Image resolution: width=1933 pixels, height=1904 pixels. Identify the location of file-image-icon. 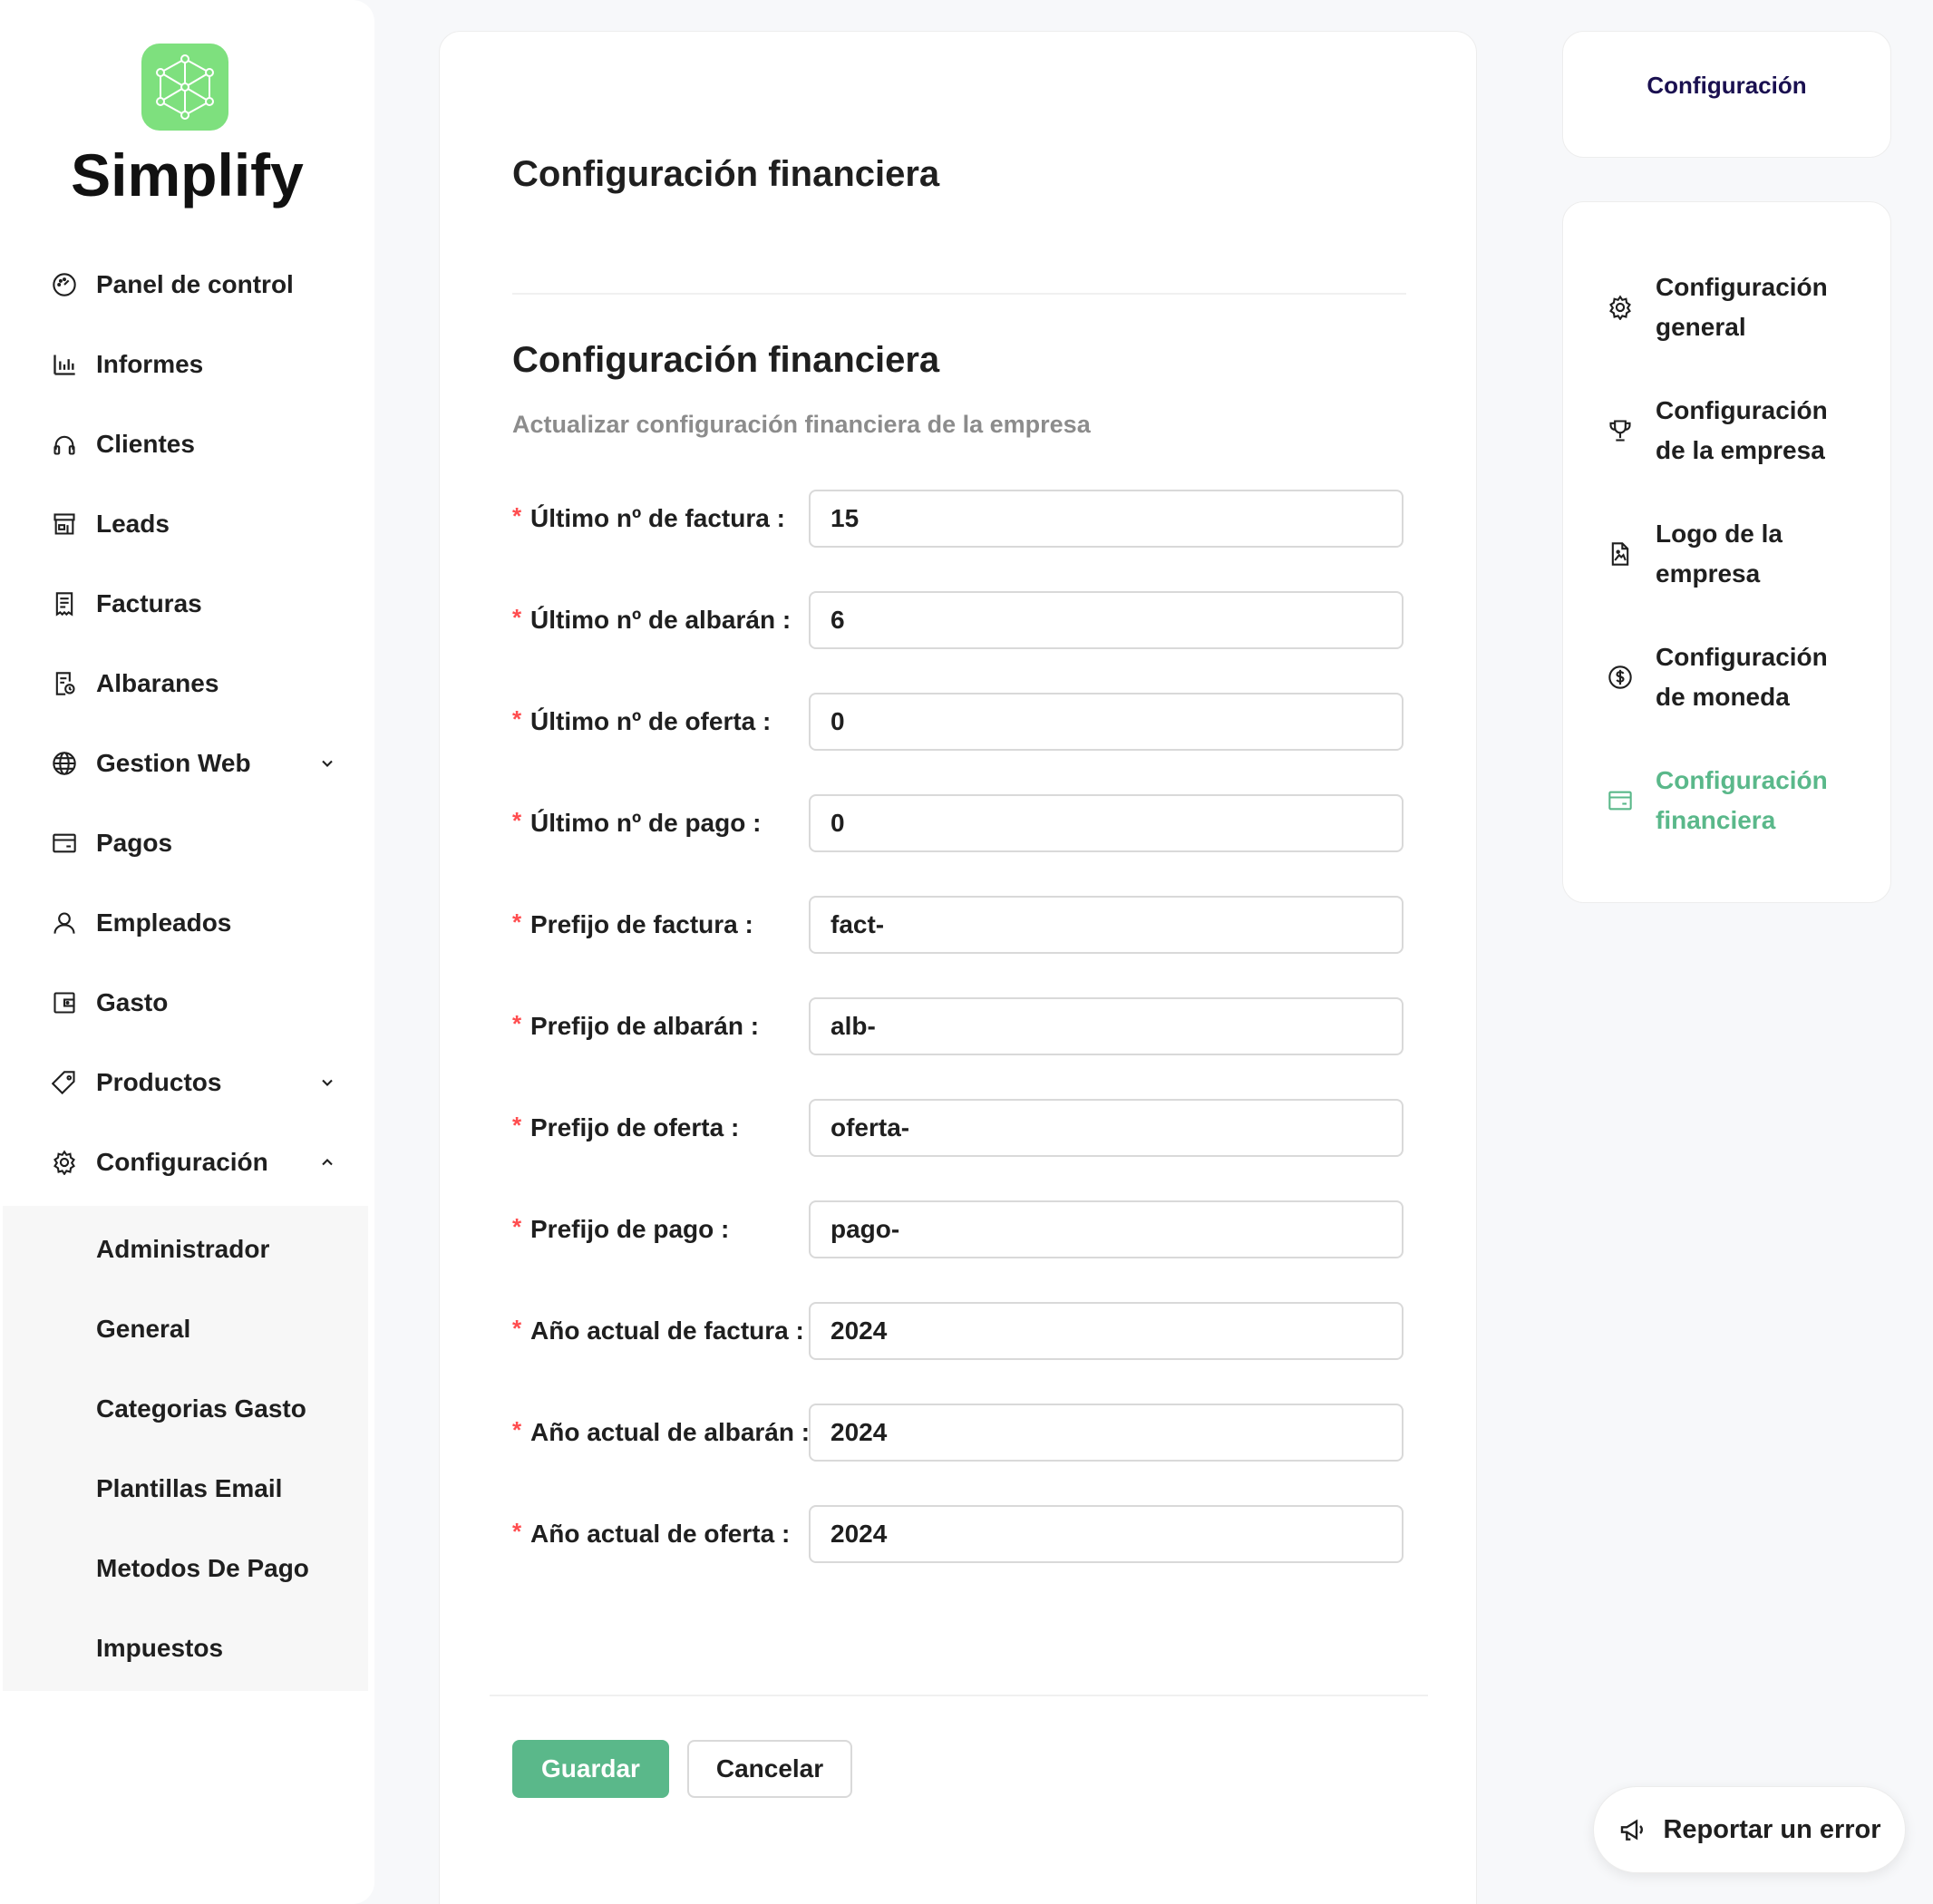
(1620, 554).